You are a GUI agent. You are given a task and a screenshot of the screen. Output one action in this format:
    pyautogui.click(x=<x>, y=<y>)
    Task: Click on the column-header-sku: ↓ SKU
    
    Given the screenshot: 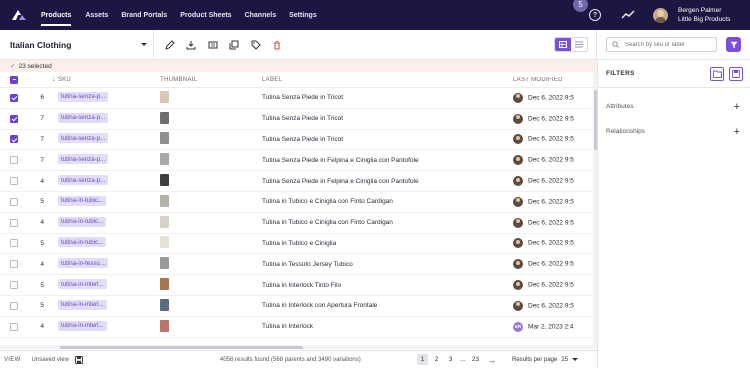 What is the action you would take?
    pyautogui.click(x=95, y=79)
    